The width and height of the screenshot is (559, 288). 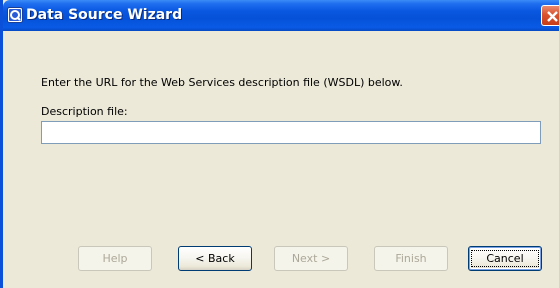 What do you see at coordinates (311, 258) in the screenshot?
I see `next-button: Next >` at bounding box center [311, 258].